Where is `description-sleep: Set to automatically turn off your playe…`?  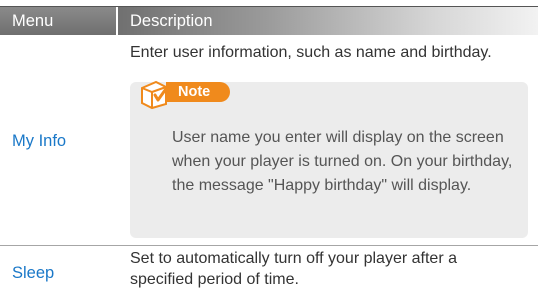 description-sleep: Set to automatically turn off your playe… is located at coordinates (293, 269).